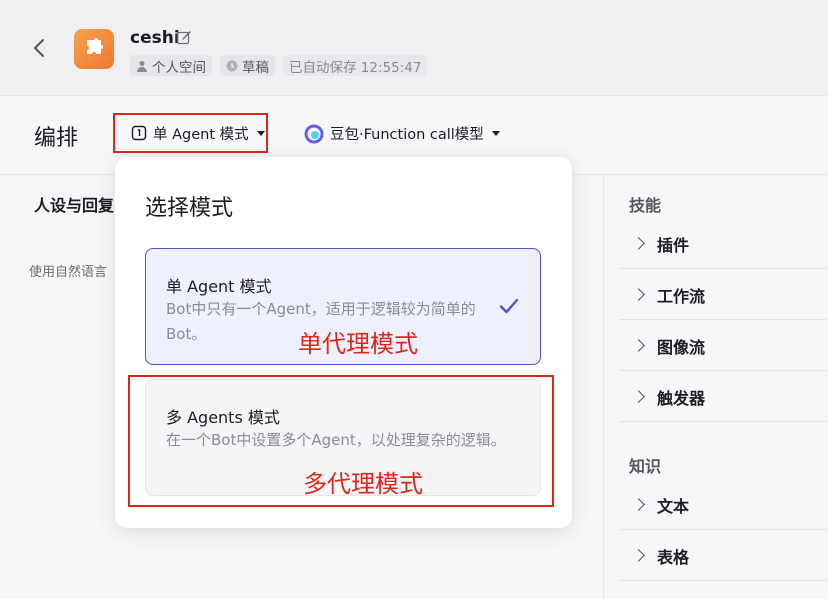 This screenshot has width=828, height=599. I want to click on mode-select-button: 单 Agent 模式, so click(190, 133).